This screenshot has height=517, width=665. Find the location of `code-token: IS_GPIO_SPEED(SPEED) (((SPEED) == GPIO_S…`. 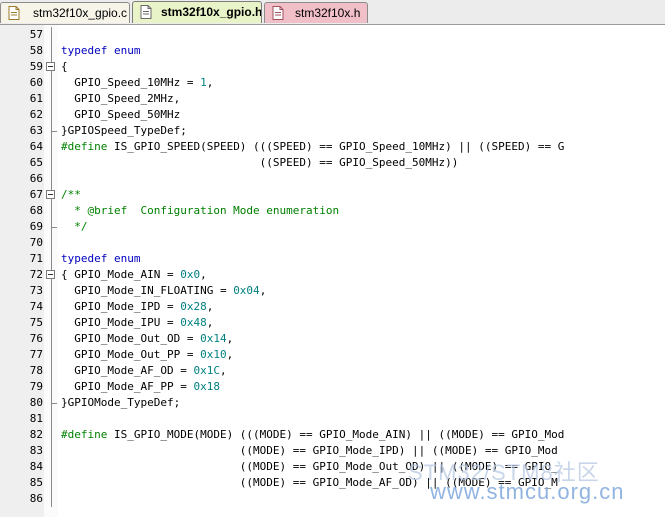

code-token: IS_GPIO_SPEED(SPEED) (((SPEED) == GPIO_S… is located at coordinates (336, 146).